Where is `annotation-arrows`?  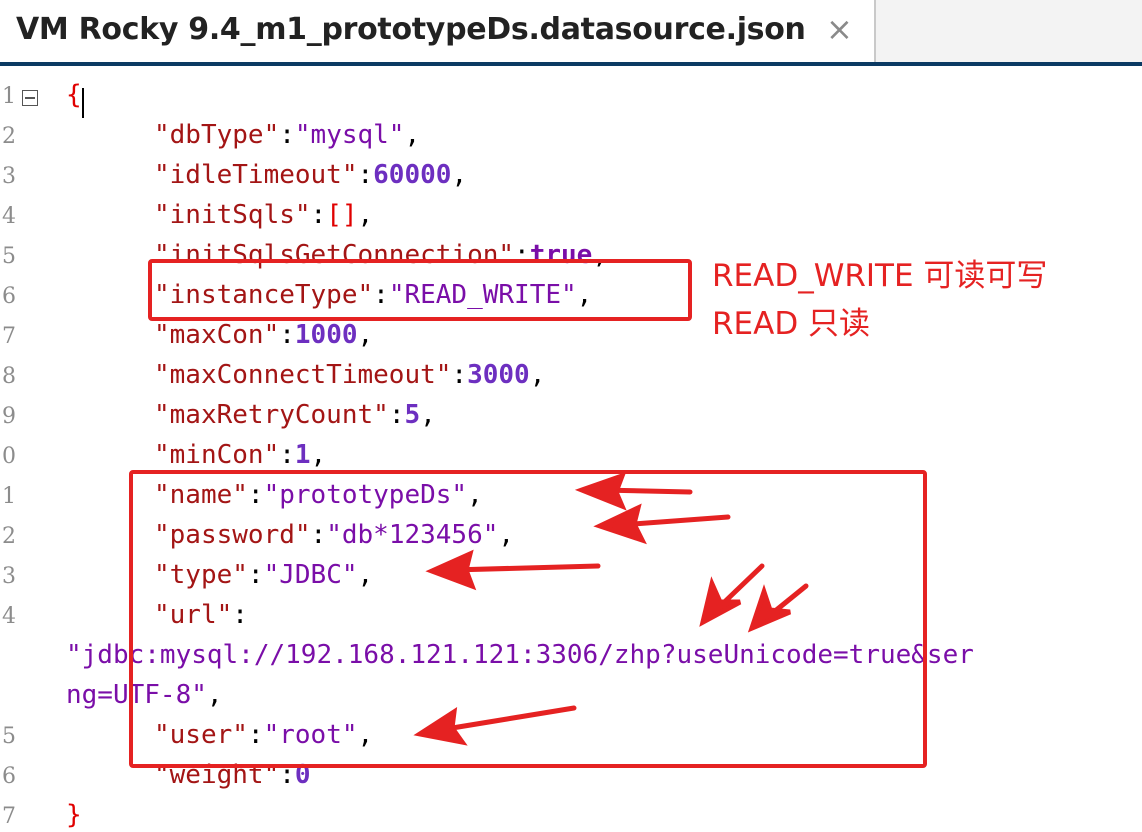 annotation-arrows is located at coordinates (611, 608).